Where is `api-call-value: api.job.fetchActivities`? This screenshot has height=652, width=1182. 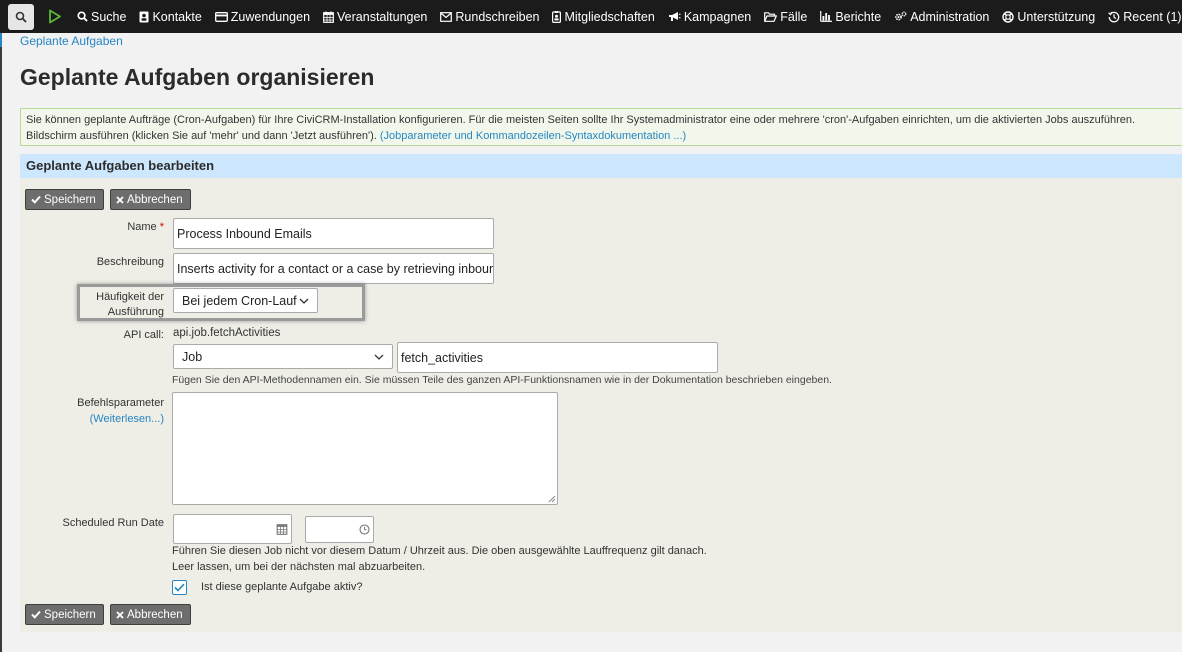 api-call-value: api.job.fetchActivities is located at coordinates (227, 333).